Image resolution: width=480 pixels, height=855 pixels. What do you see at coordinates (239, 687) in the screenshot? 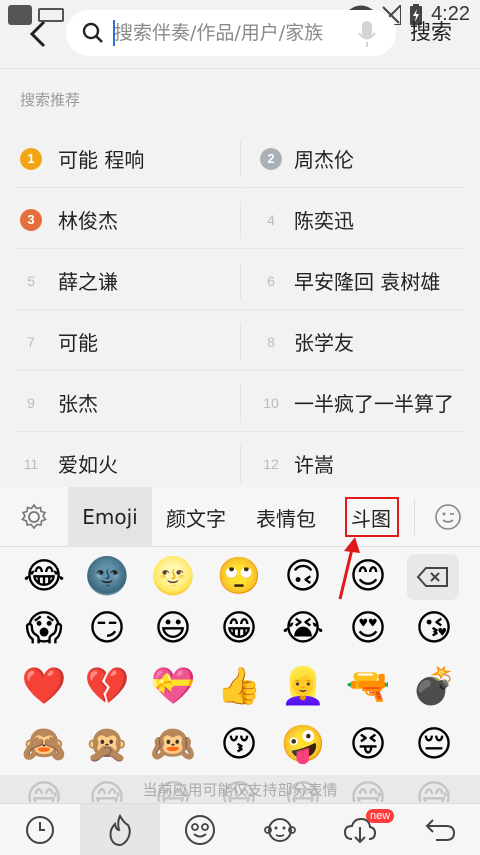
I see `emoji-key: 👍` at bounding box center [239, 687].